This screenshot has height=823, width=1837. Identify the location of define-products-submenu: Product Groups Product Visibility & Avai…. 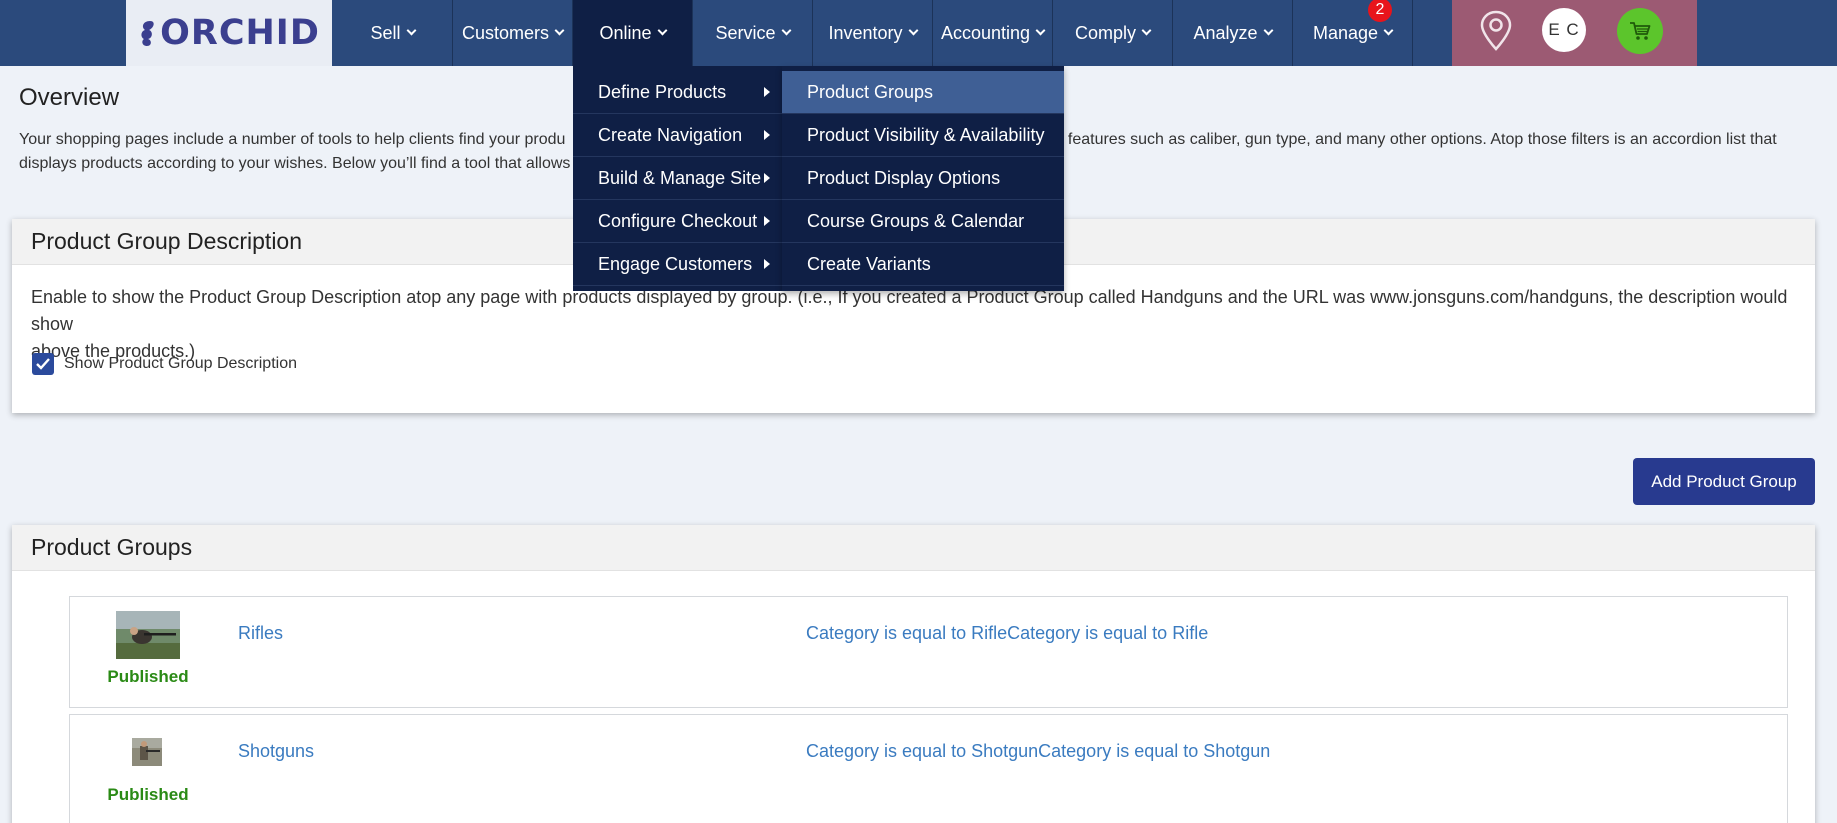
(923, 178).